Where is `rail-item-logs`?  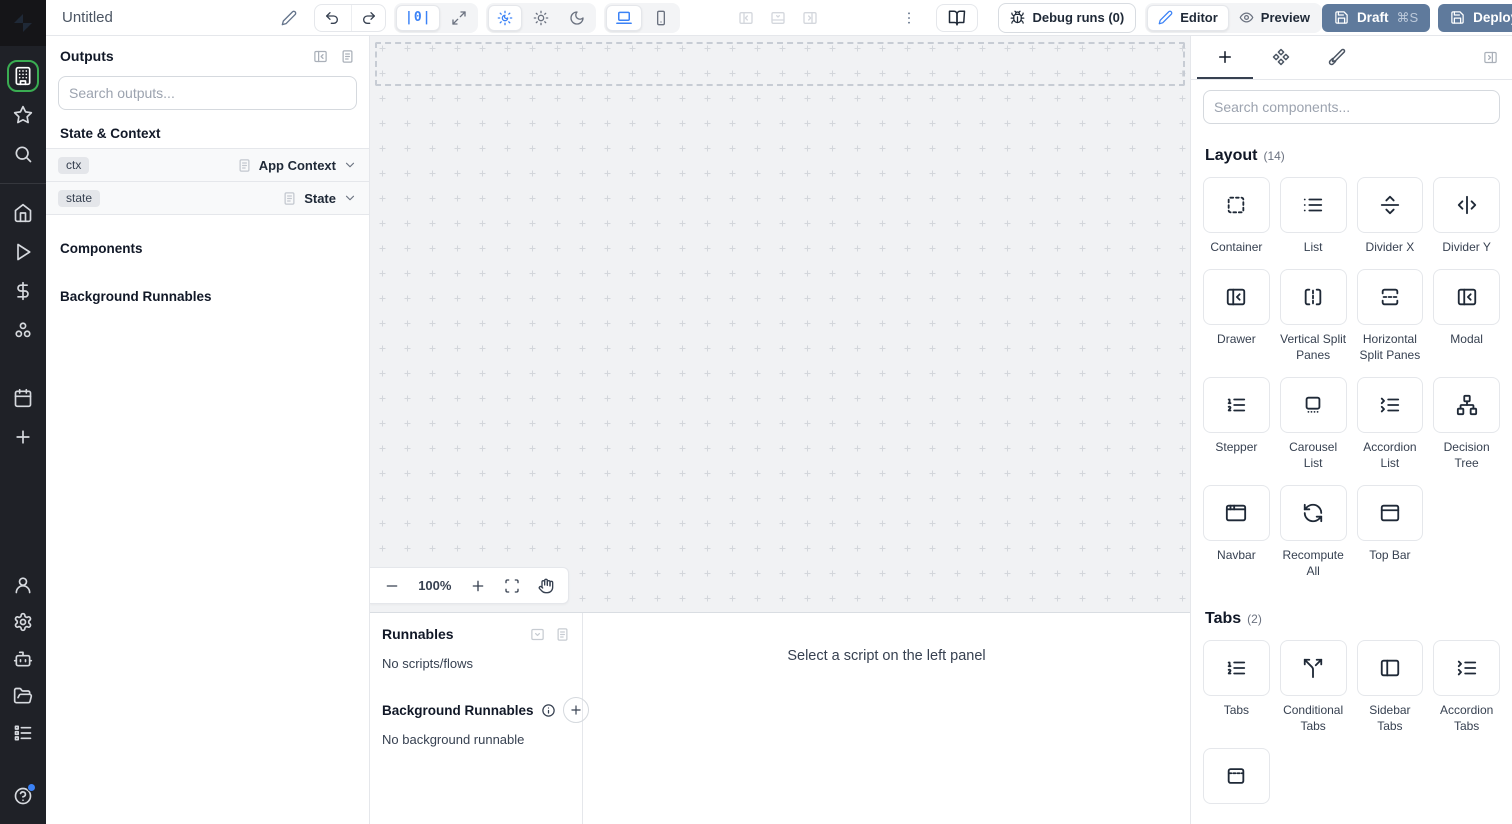
rail-item-logs is located at coordinates (23, 733).